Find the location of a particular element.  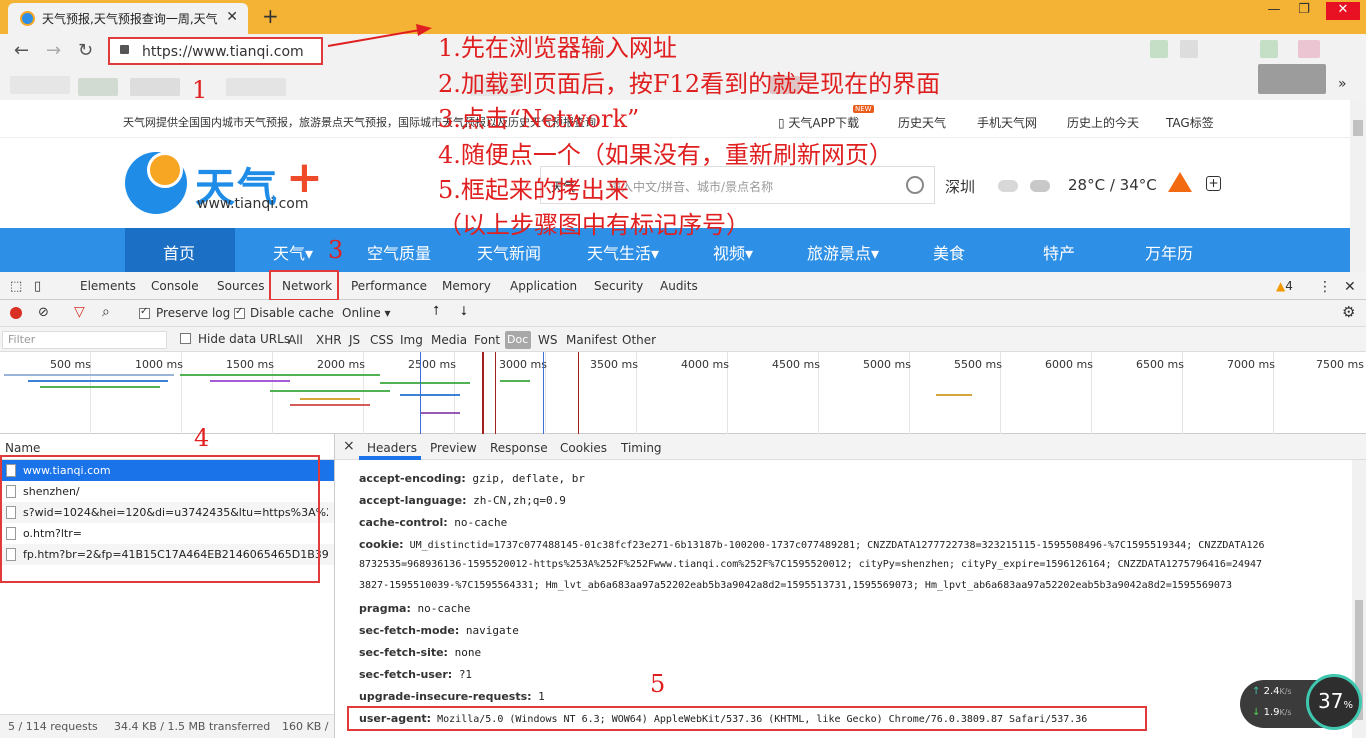

filter-doc: Doc is located at coordinates (518, 340).